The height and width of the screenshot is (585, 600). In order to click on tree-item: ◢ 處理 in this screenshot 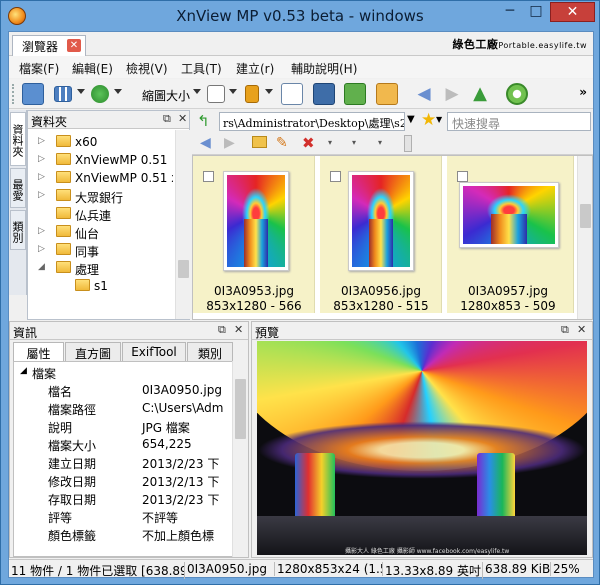, I will do `click(100, 268)`.